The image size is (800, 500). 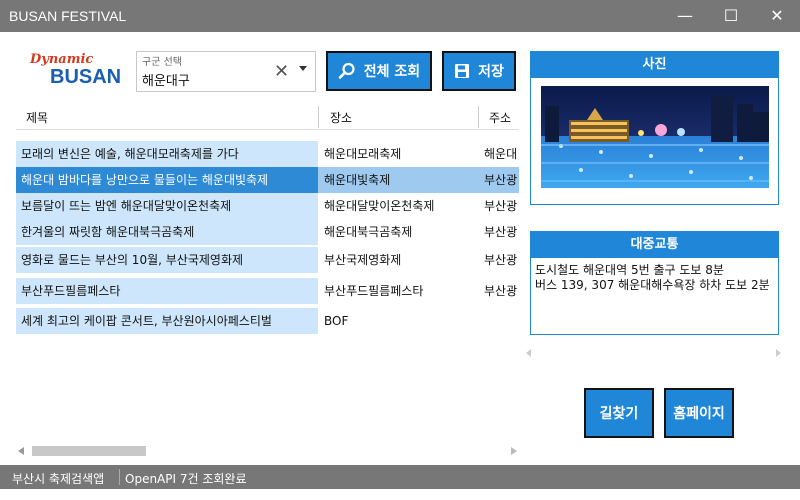 I want to click on festival-place: 해운대모래축제, so click(x=363, y=154).